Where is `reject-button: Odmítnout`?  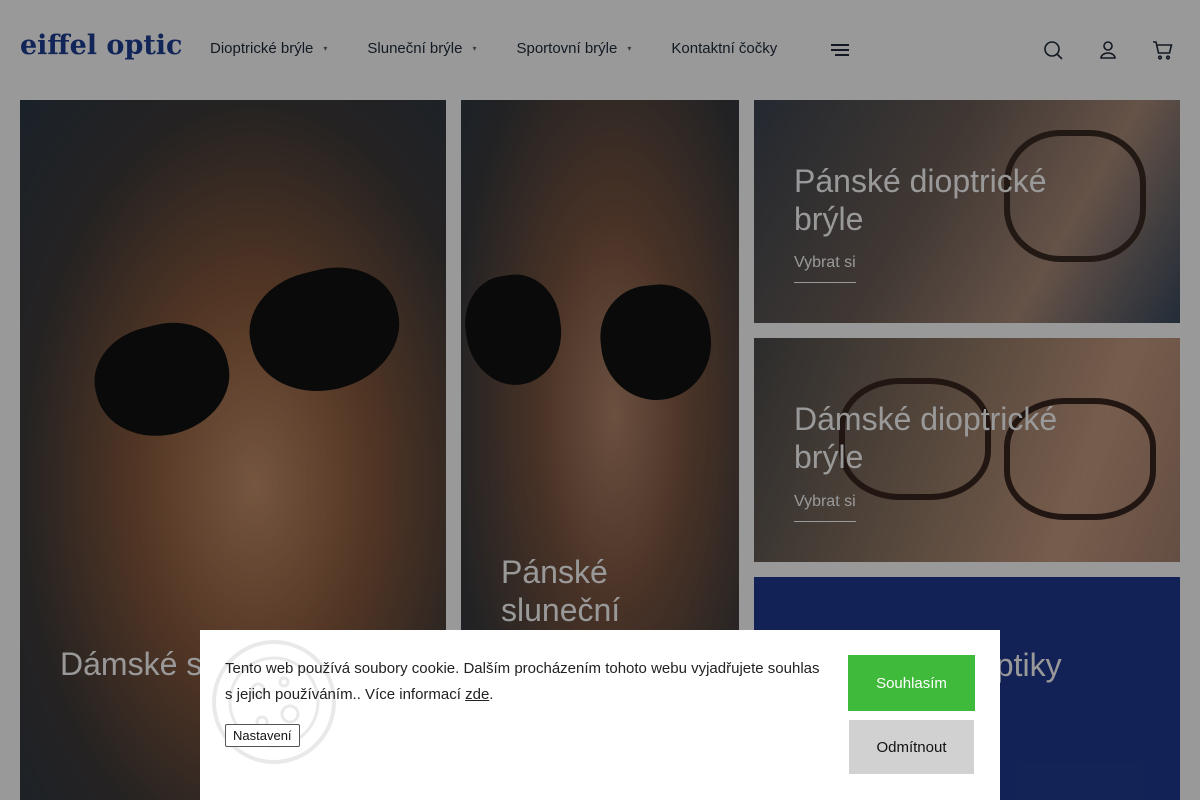
reject-button: Odmítnout is located at coordinates (911, 747).